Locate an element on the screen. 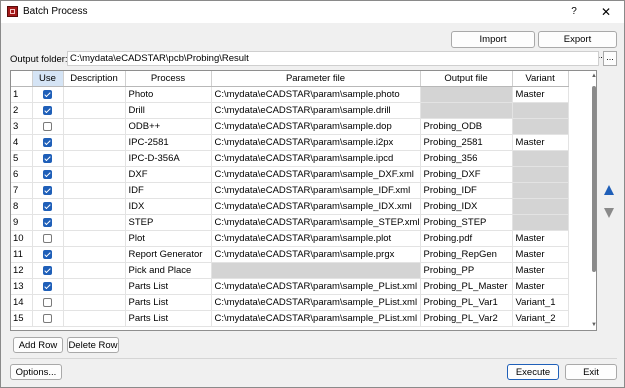 The image size is (625, 388). help-button: ? is located at coordinates (574, 12).